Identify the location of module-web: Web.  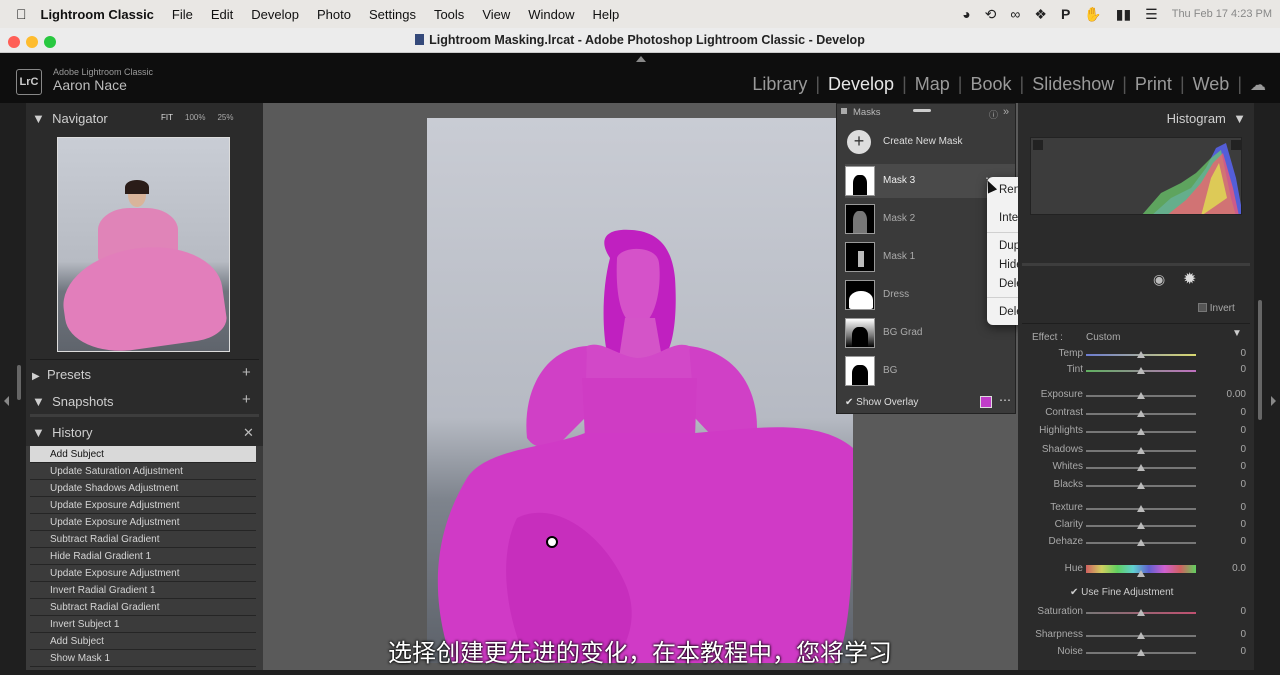
(1211, 84).